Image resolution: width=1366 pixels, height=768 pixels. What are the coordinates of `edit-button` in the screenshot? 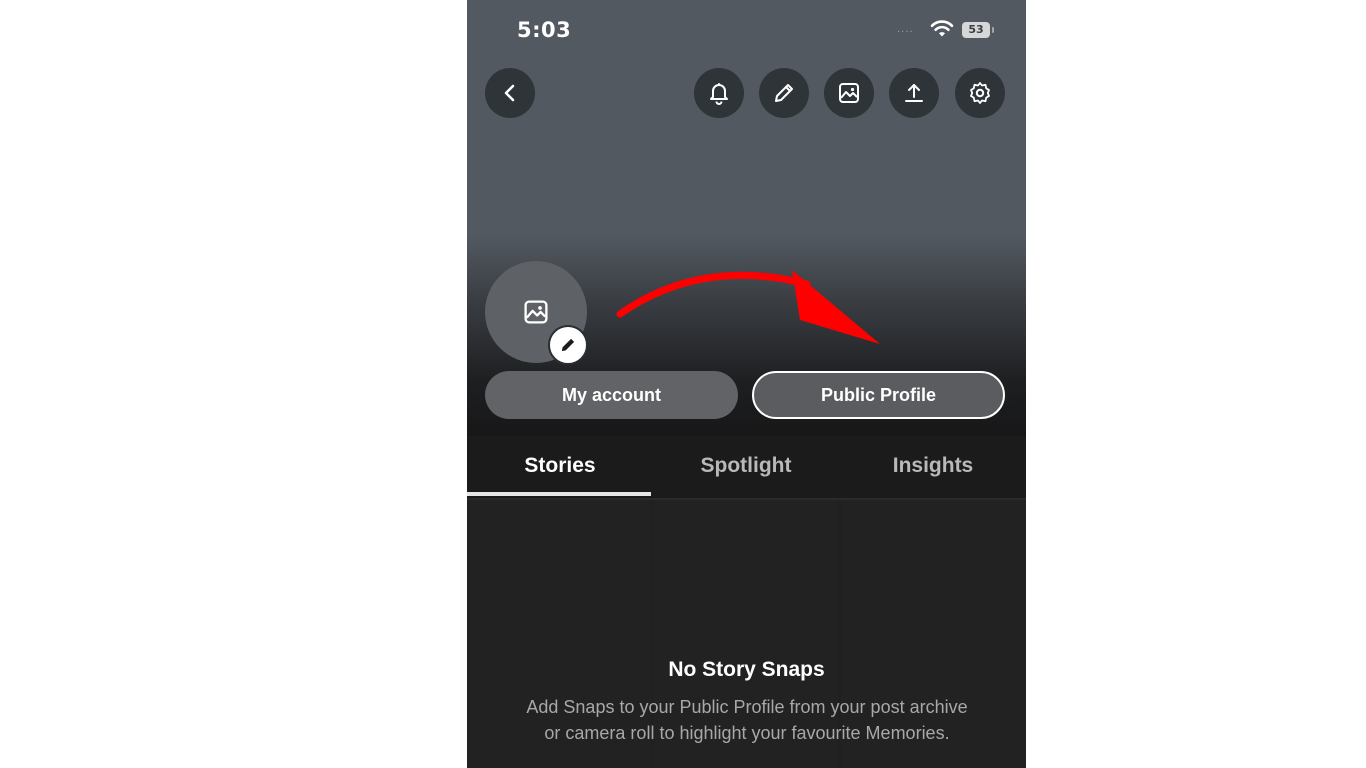 It's located at (784, 93).